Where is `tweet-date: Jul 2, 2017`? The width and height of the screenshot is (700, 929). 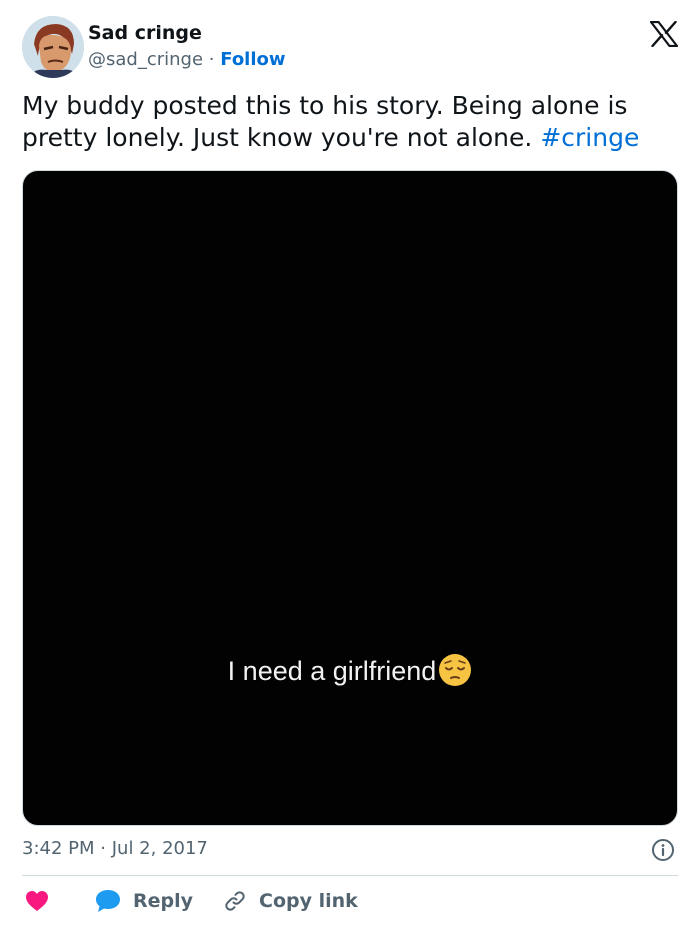 tweet-date: Jul 2, 2017 is located at coordinates (159, 848).